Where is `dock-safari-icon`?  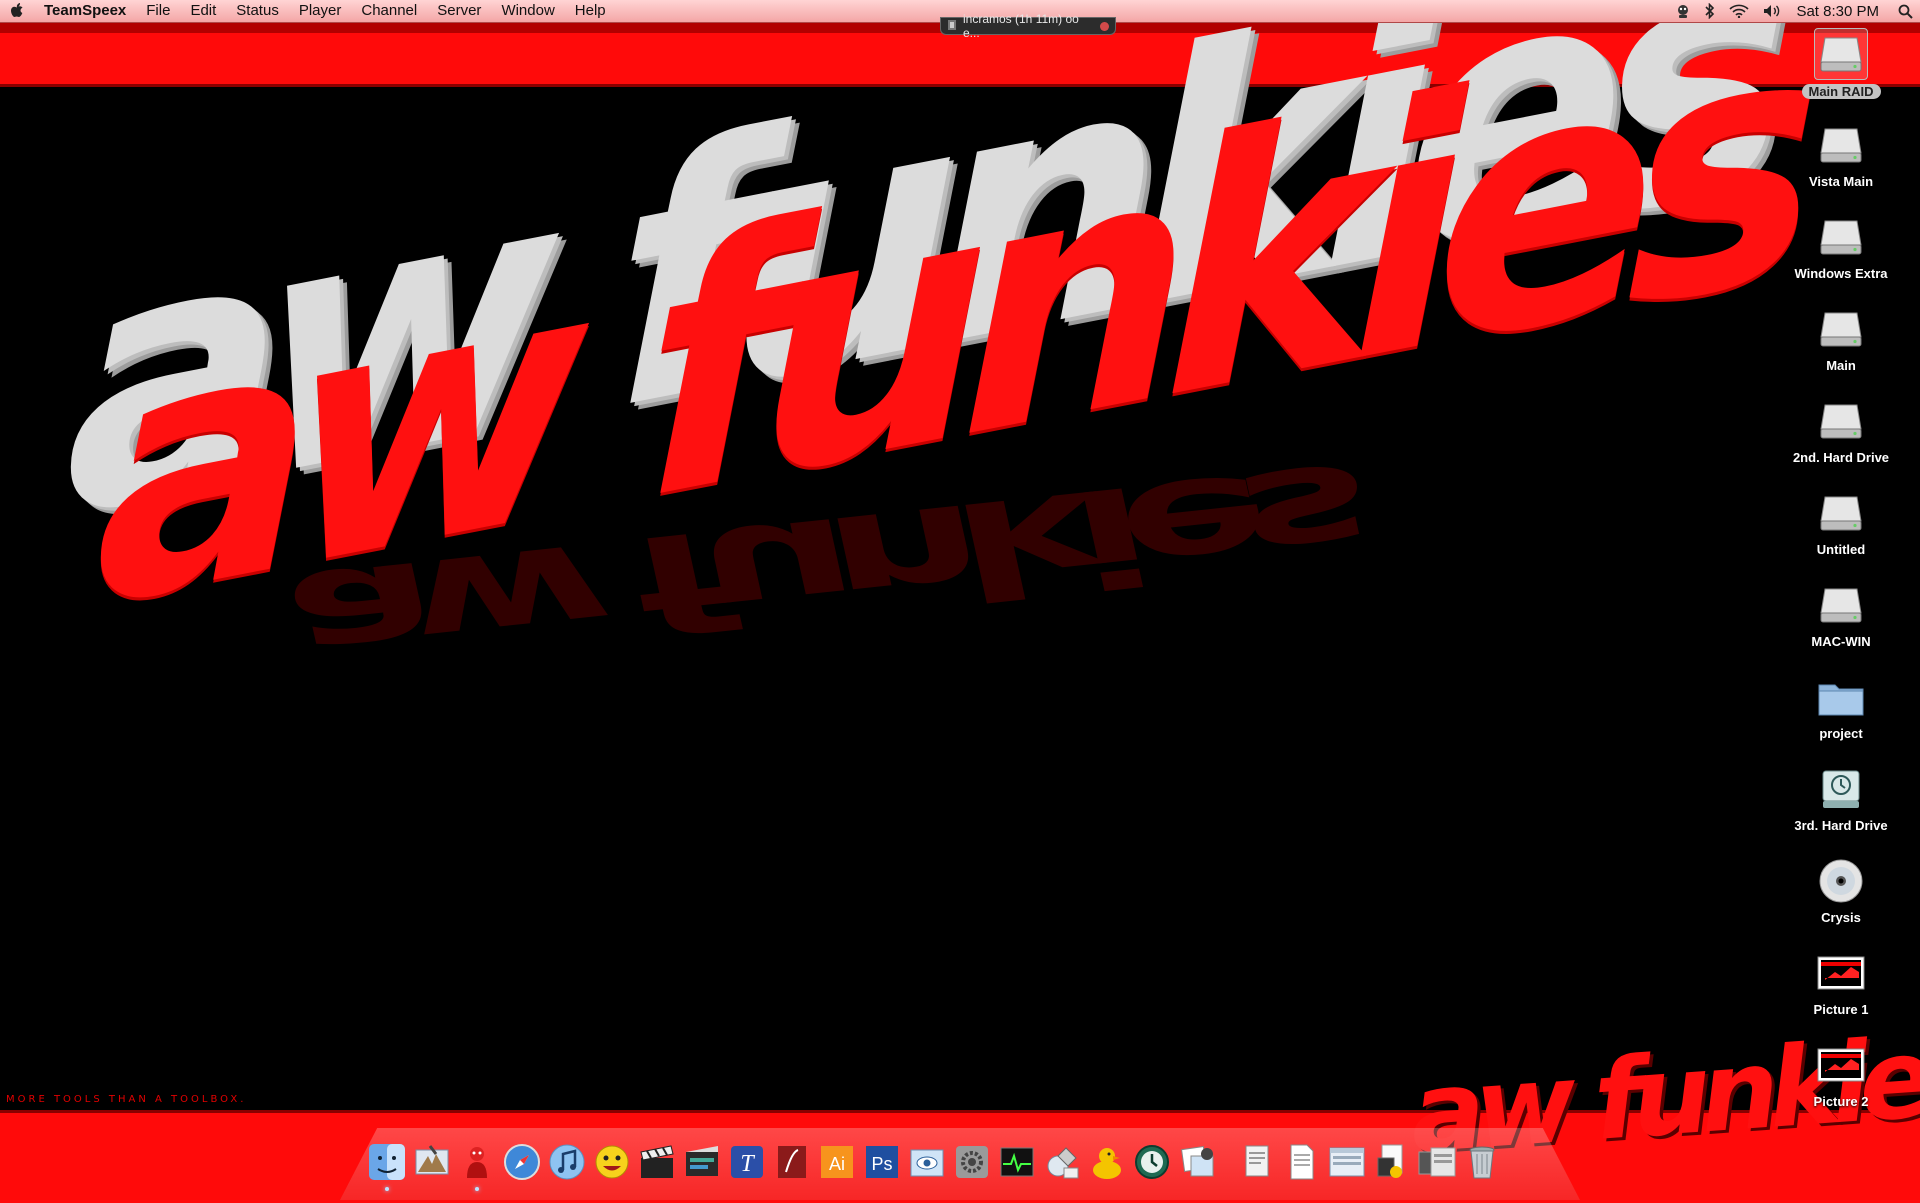
dock-safari-icon is located at coordinates (522, 1162).